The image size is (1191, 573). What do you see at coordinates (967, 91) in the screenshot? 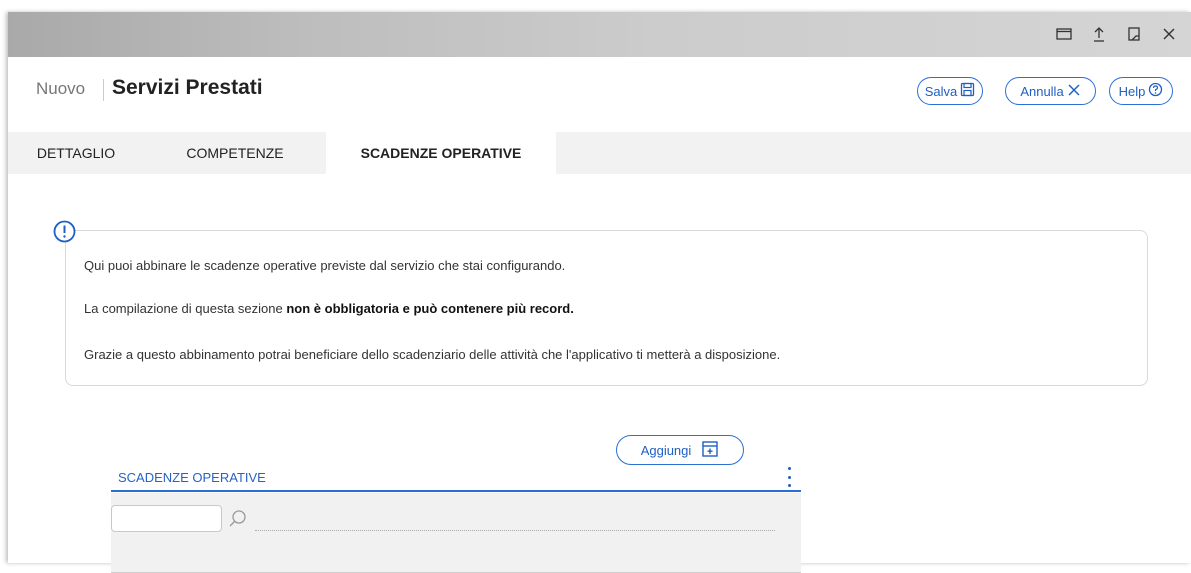
I see `save-icon` at bounding box center [967, 91].